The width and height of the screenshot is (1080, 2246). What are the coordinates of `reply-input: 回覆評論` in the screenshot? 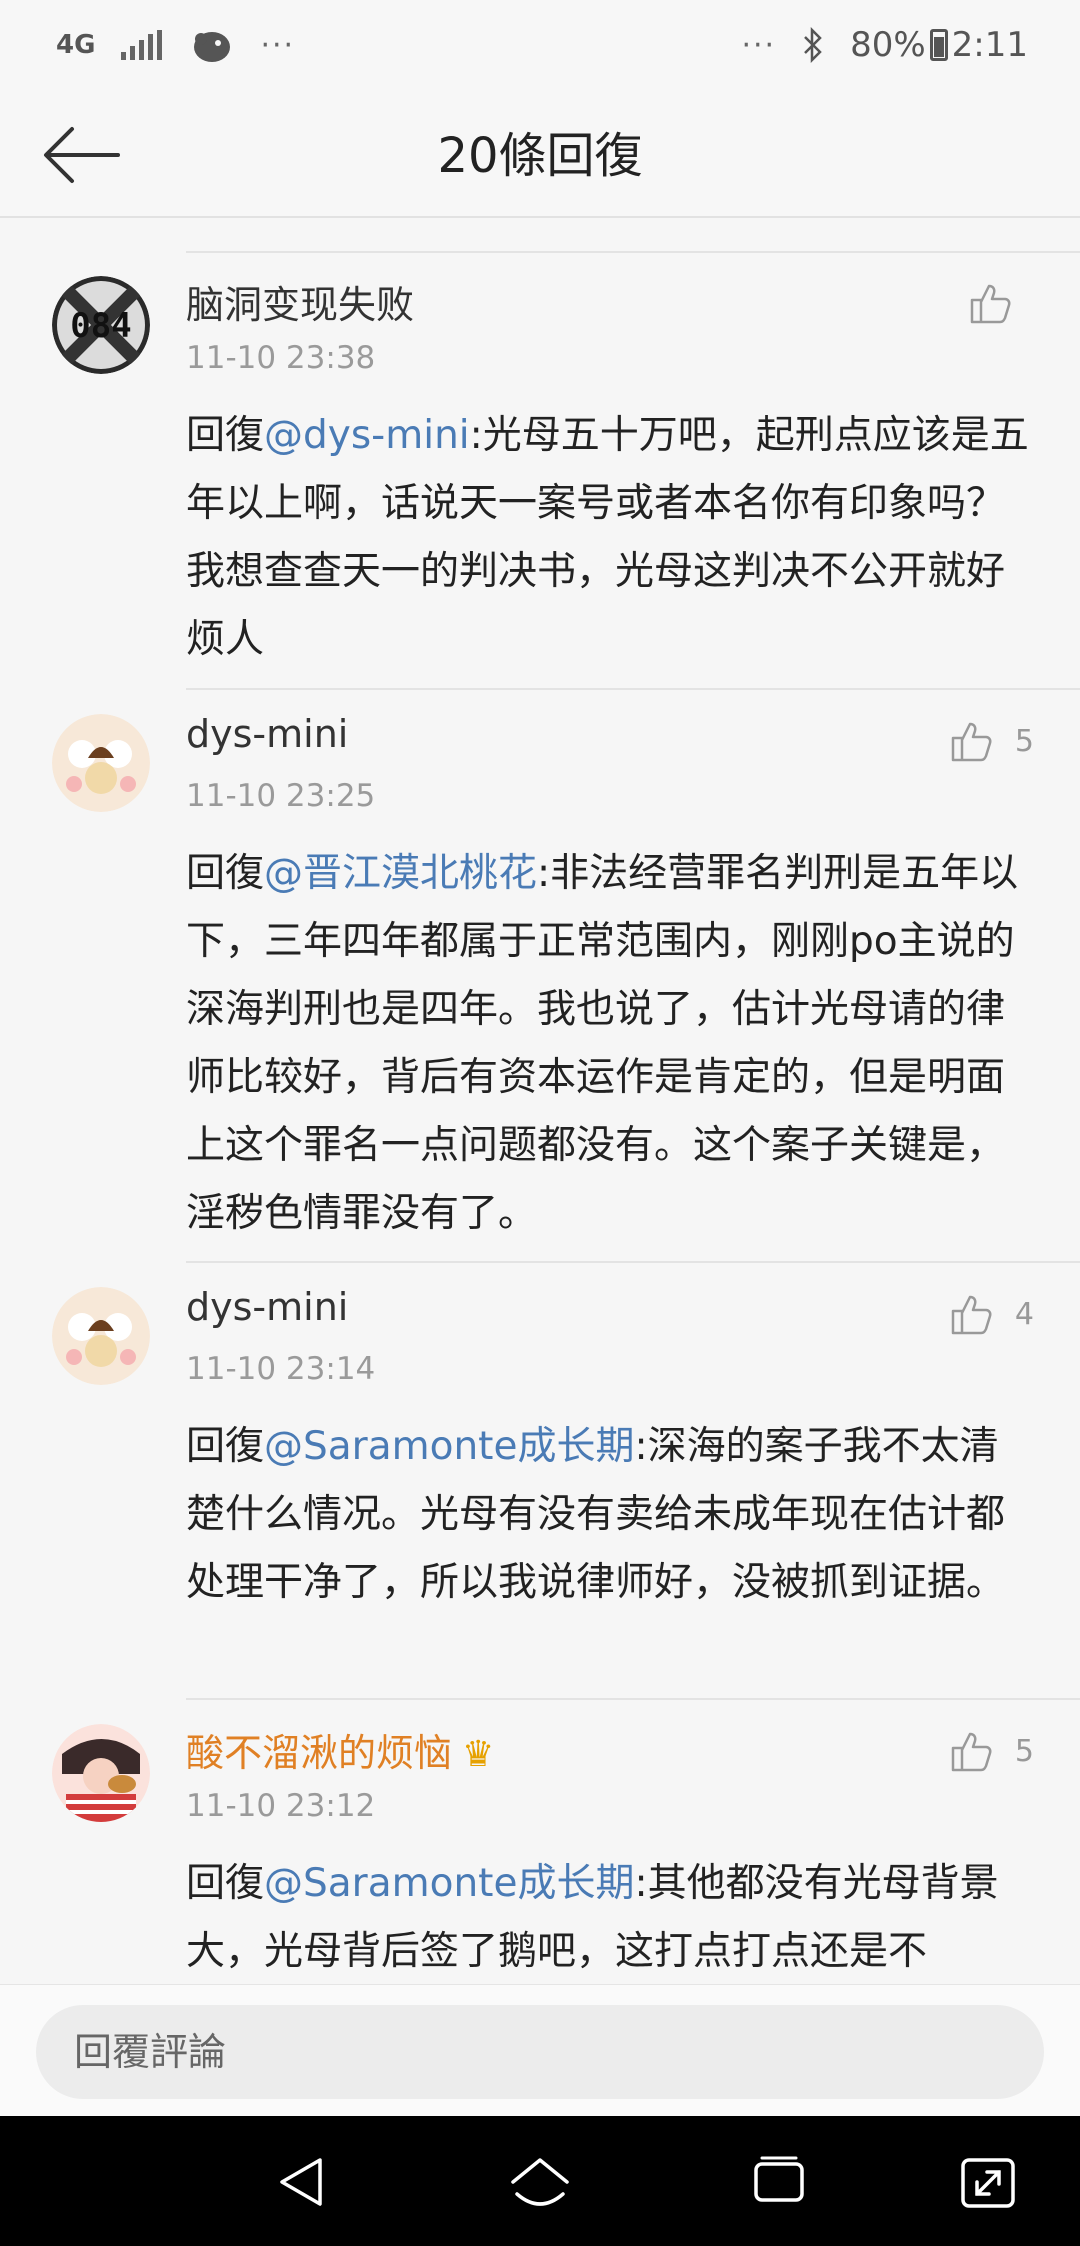 It's located at (540, 2052).